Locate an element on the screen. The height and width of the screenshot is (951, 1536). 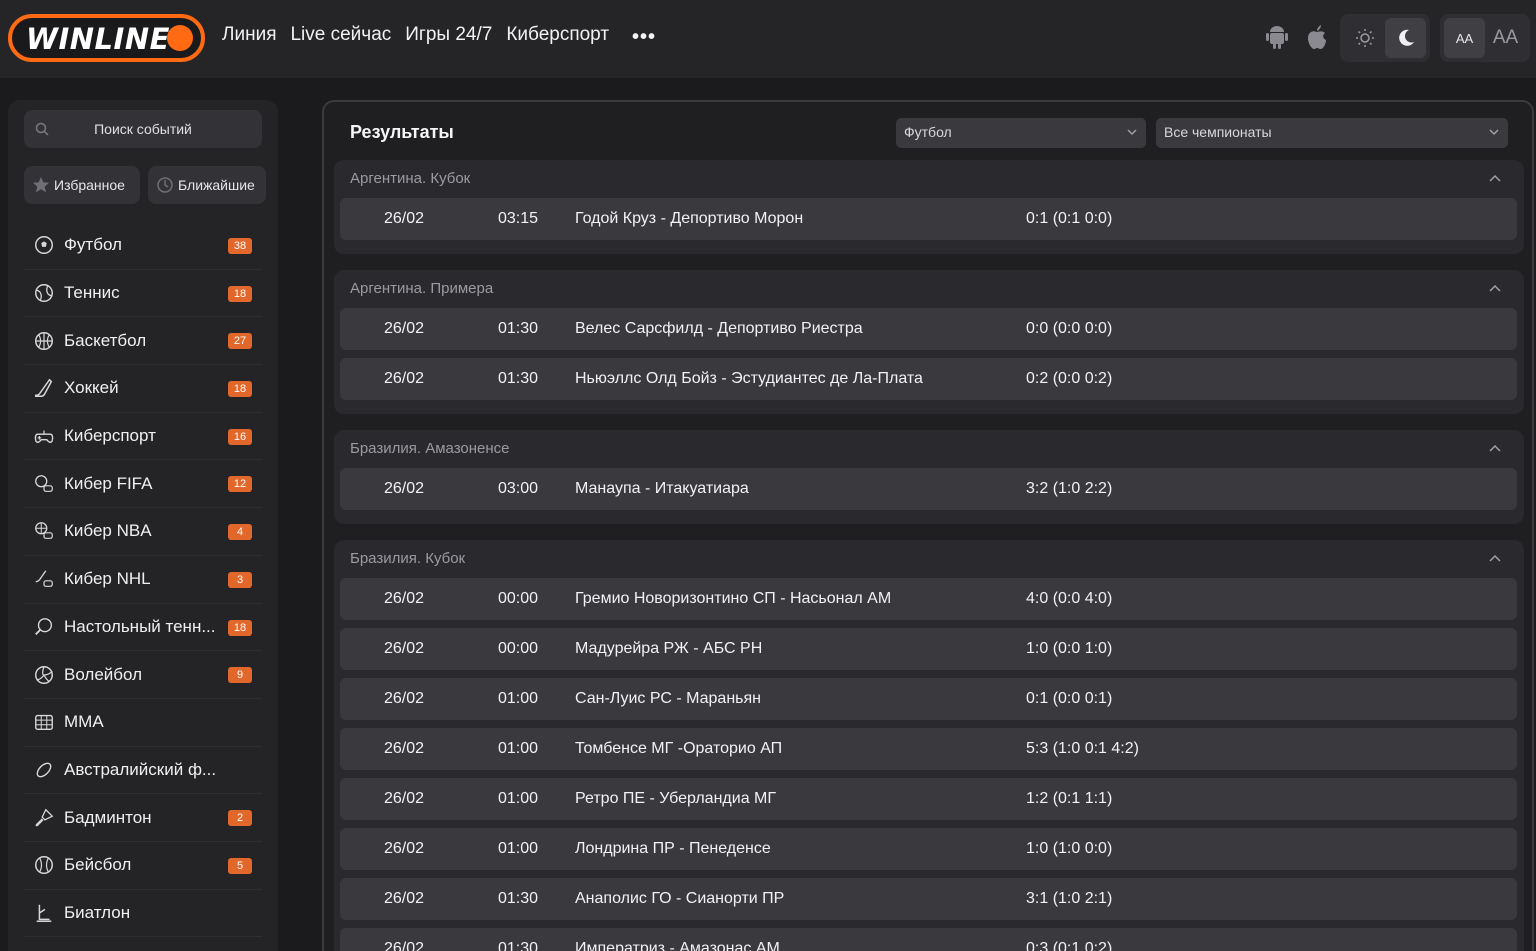
search-placeholder: Поиск событий is located at coordinates (143, 129).